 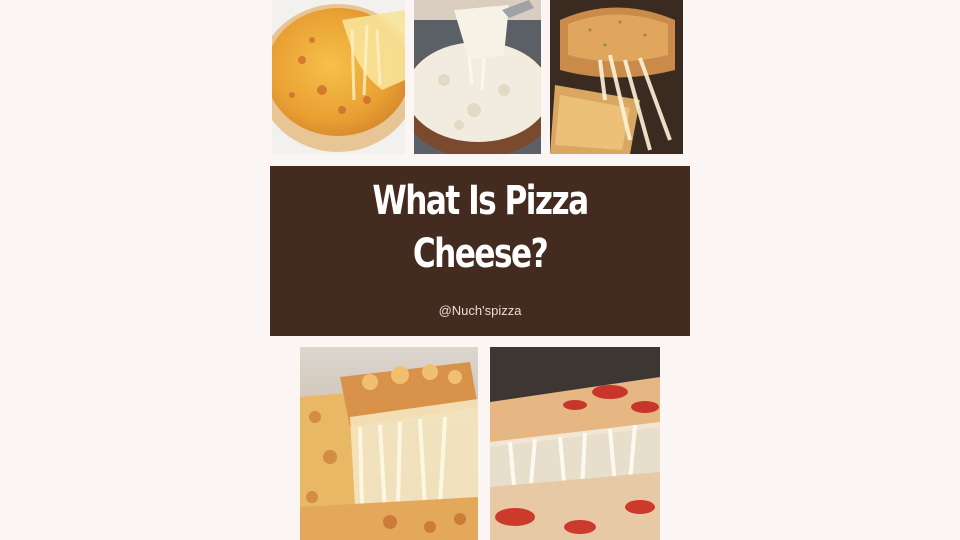 What do you see at coordinates (480, 201) in the screenshot?
I see `title-line-1: What Is Pizza` at bounding box center [480, 201].